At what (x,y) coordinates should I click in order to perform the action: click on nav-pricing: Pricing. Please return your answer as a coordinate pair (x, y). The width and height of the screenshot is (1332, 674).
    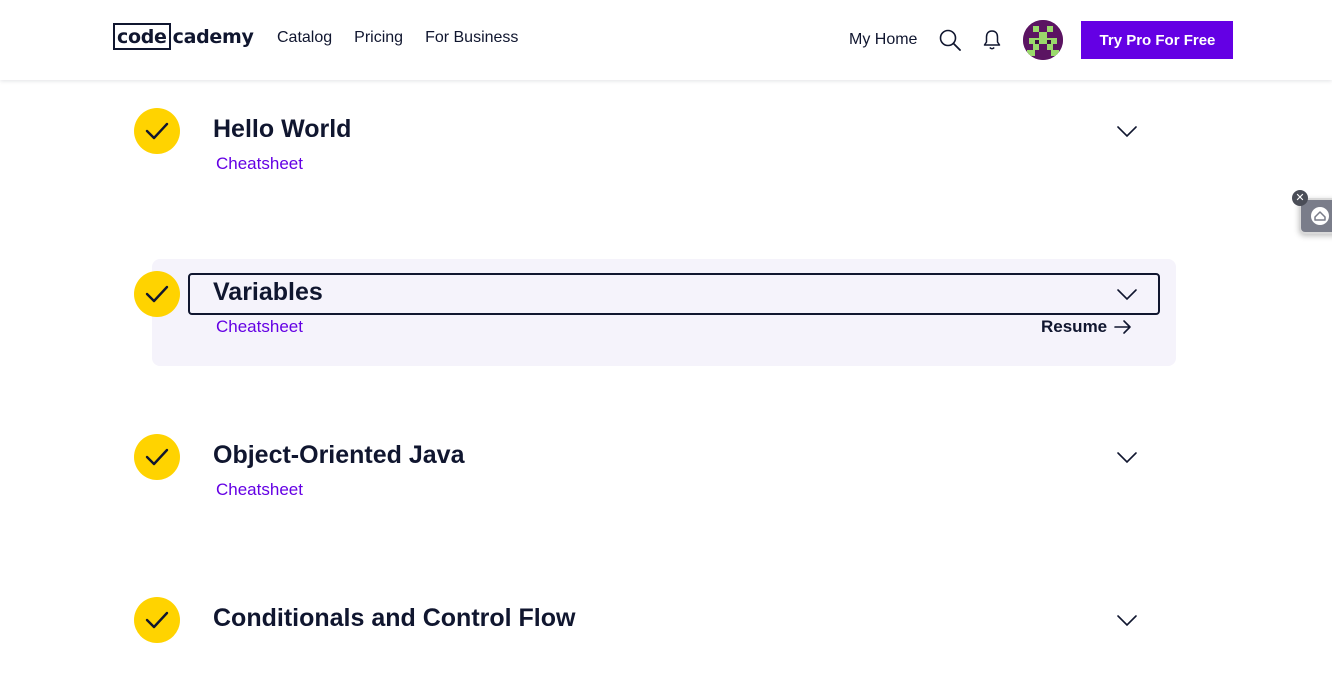
    Looking at the image, I should click on (378, 38).